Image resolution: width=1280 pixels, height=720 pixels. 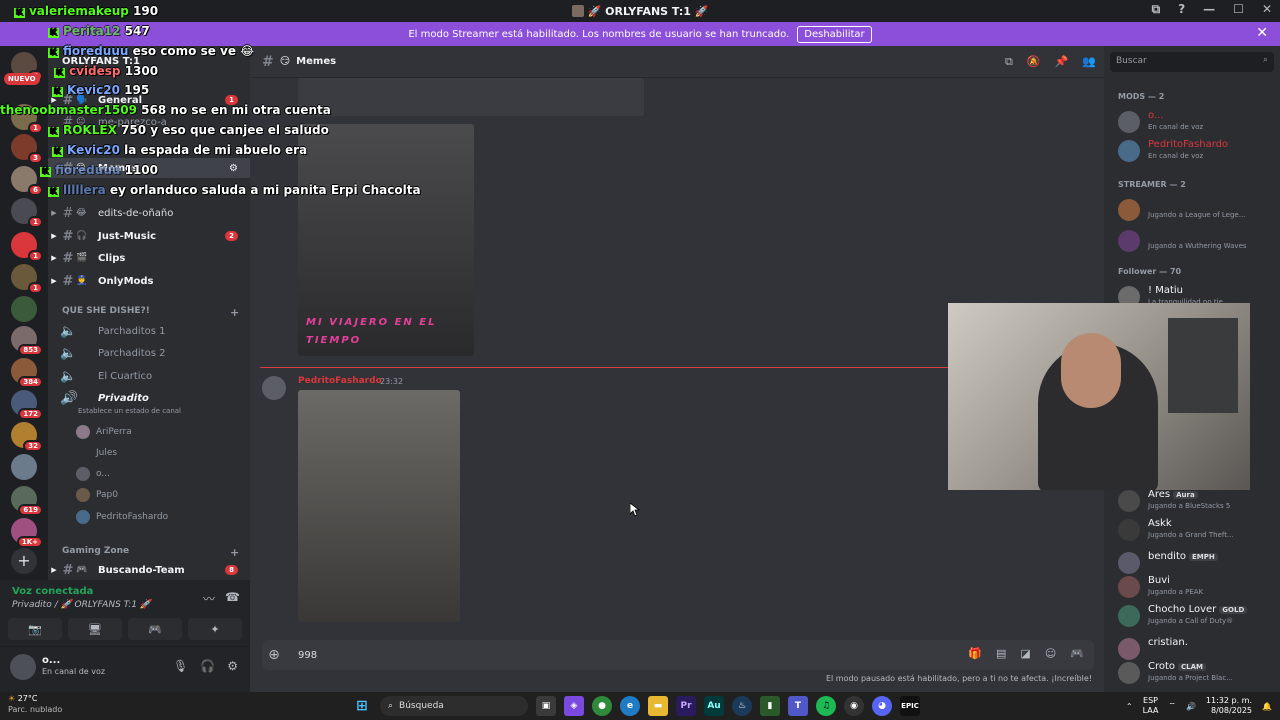 I want to click on discord-icon: ◕, so click(x=882, y=706).